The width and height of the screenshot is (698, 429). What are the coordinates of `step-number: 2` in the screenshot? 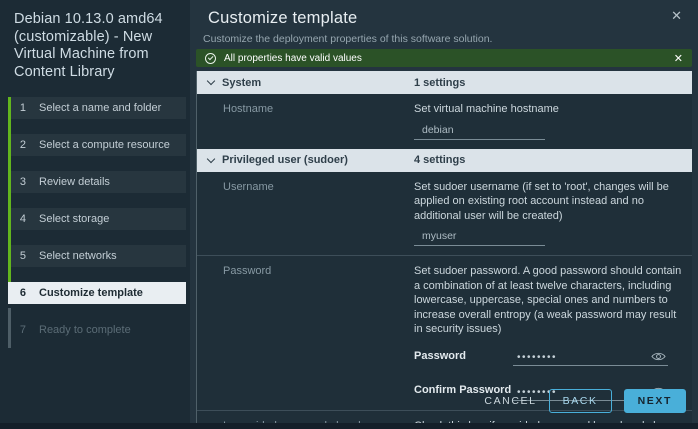 It's located at (22, 144).